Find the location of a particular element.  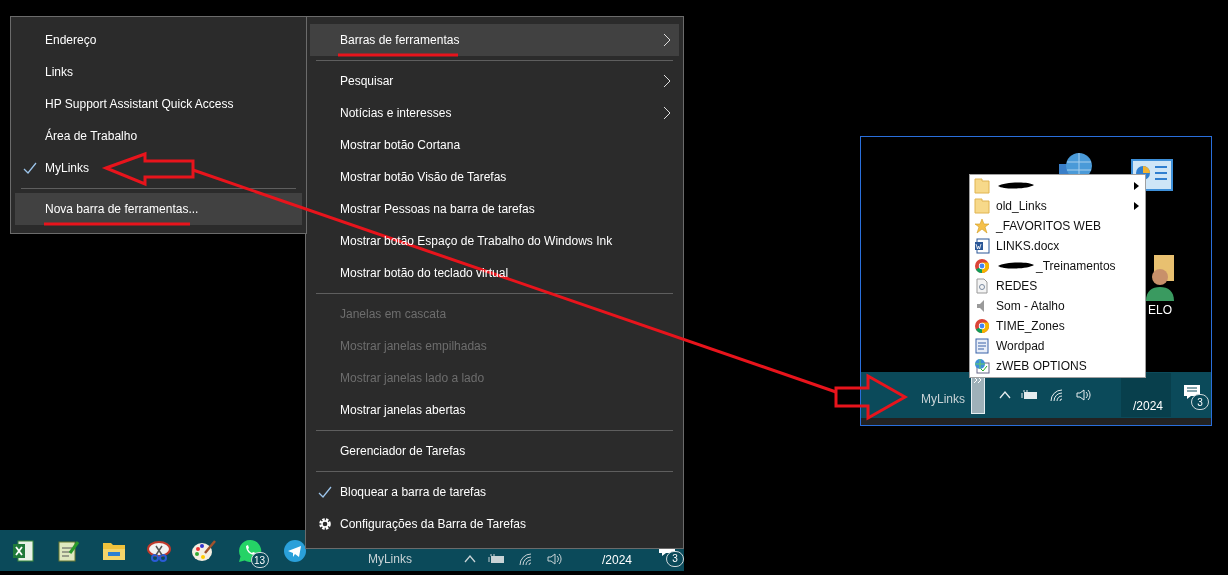

menu-item: _Treinamentos is located at coordinates (1057, 266).